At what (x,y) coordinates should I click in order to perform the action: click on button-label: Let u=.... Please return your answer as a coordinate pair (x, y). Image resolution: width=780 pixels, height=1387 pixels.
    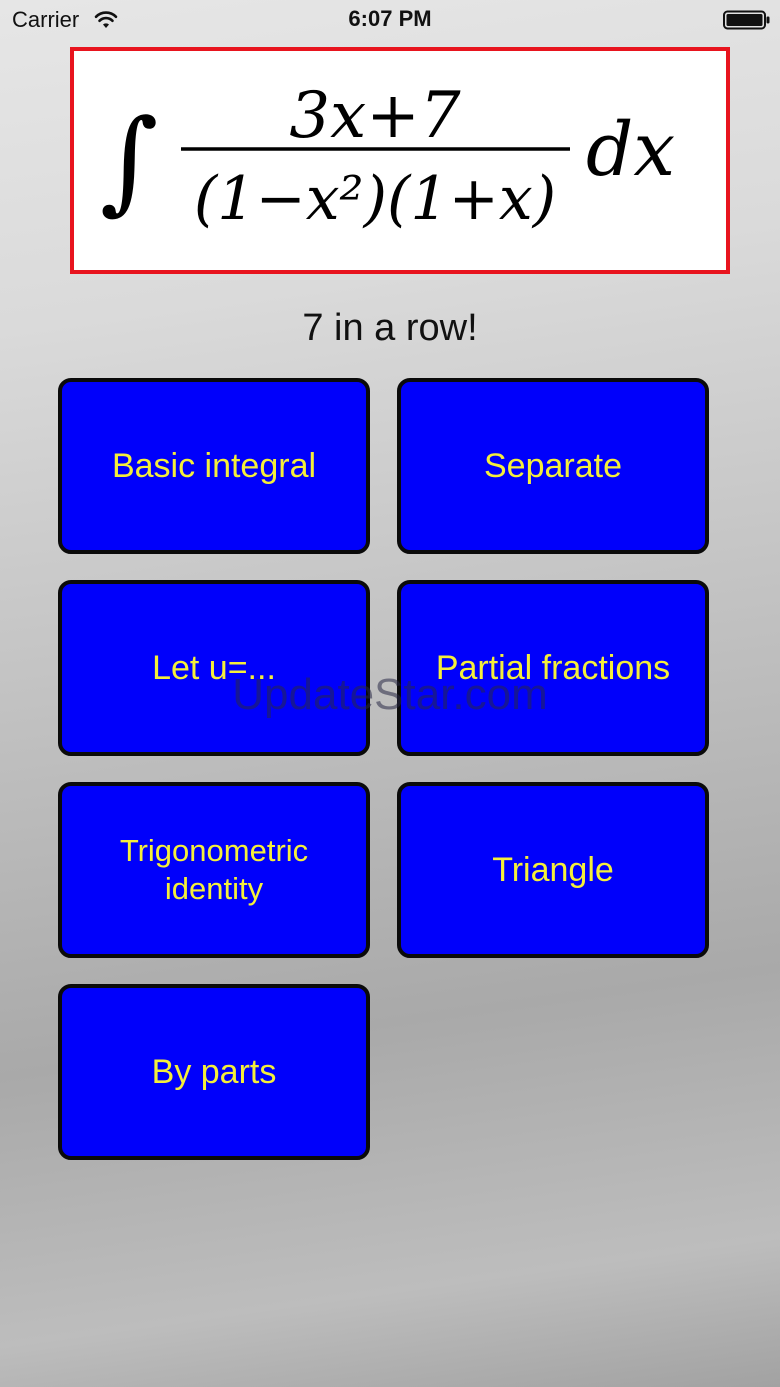
    Looking at the image, I should click on (214, 668).